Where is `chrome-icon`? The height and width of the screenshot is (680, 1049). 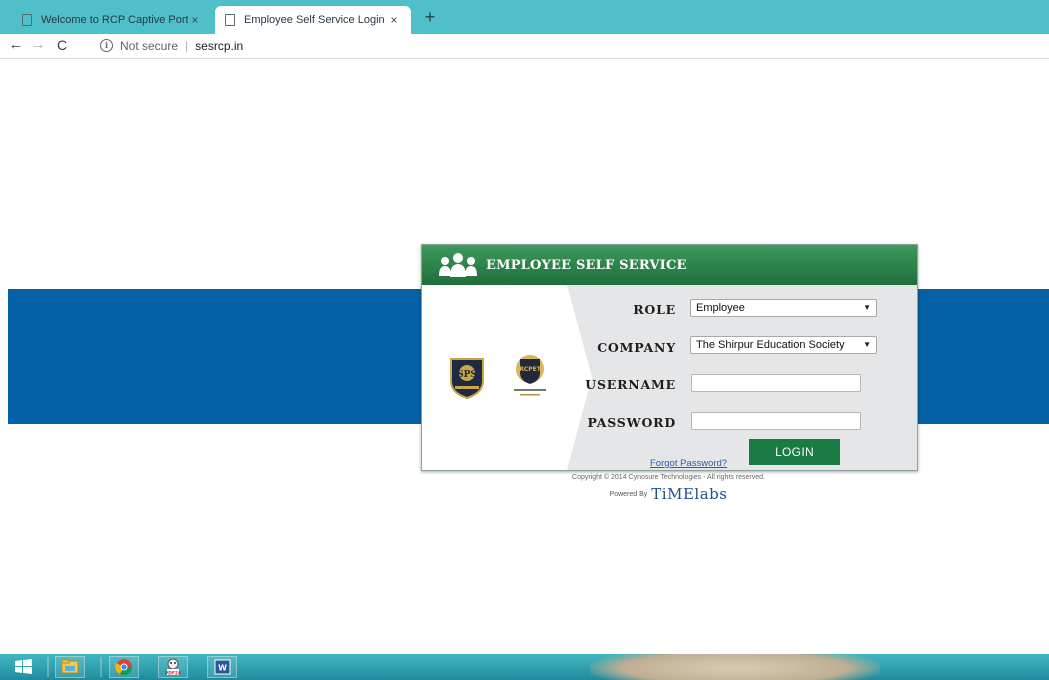 chrome-icon is located at coordinates (124, 667).